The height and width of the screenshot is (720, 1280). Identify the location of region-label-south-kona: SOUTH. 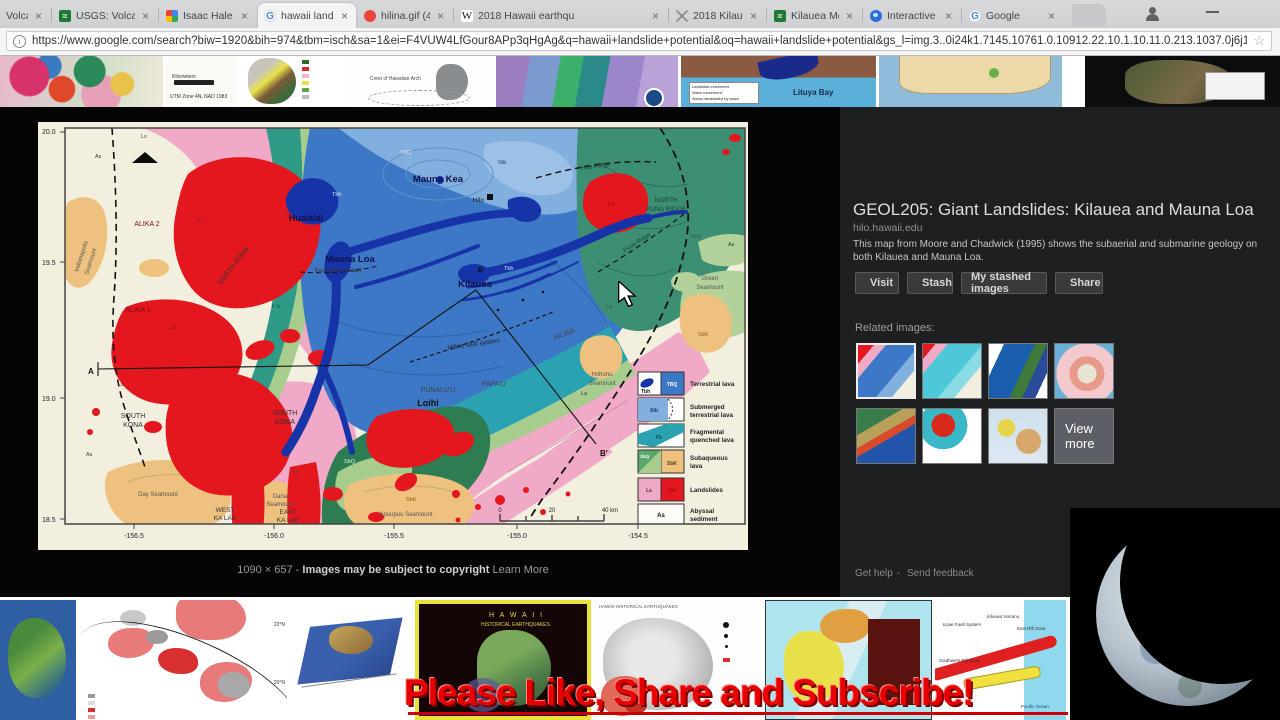
(133, 416).